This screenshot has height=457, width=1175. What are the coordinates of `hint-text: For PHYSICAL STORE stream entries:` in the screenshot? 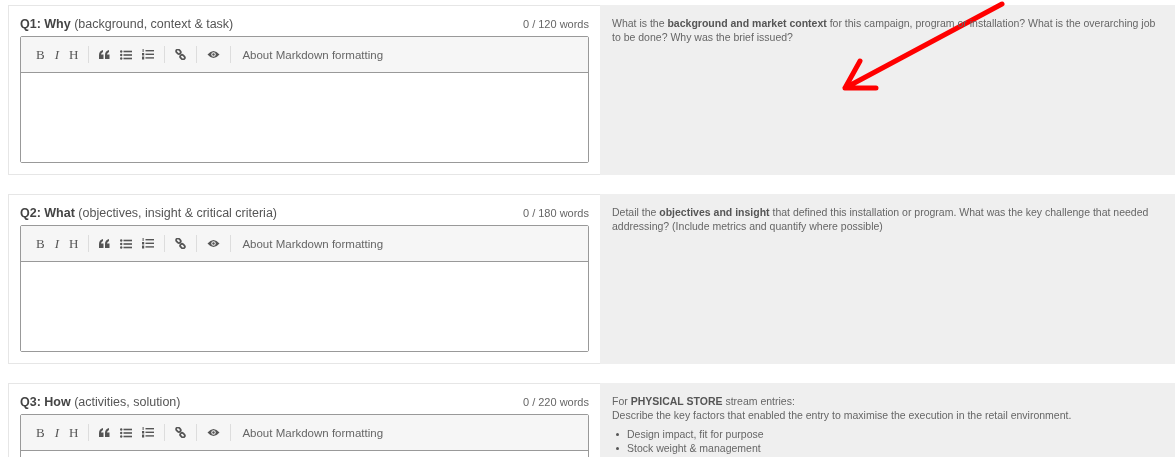 It's located at (704, 401).